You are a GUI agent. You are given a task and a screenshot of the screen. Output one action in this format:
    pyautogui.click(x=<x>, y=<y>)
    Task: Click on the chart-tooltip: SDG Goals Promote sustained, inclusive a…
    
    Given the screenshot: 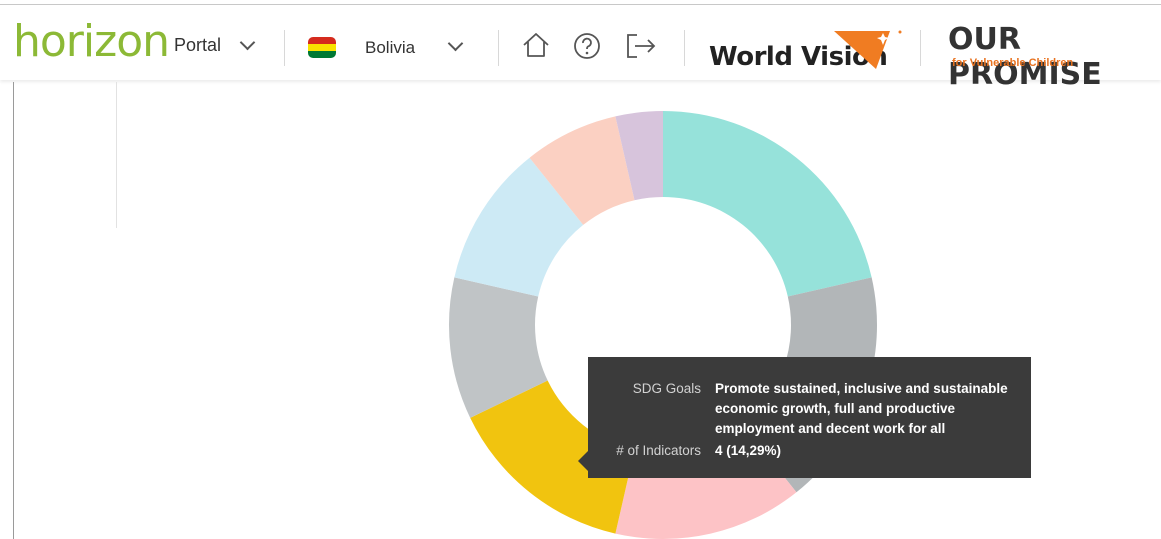 What is the action you would take?
    pyautogui.click(x=804, y=417)
    